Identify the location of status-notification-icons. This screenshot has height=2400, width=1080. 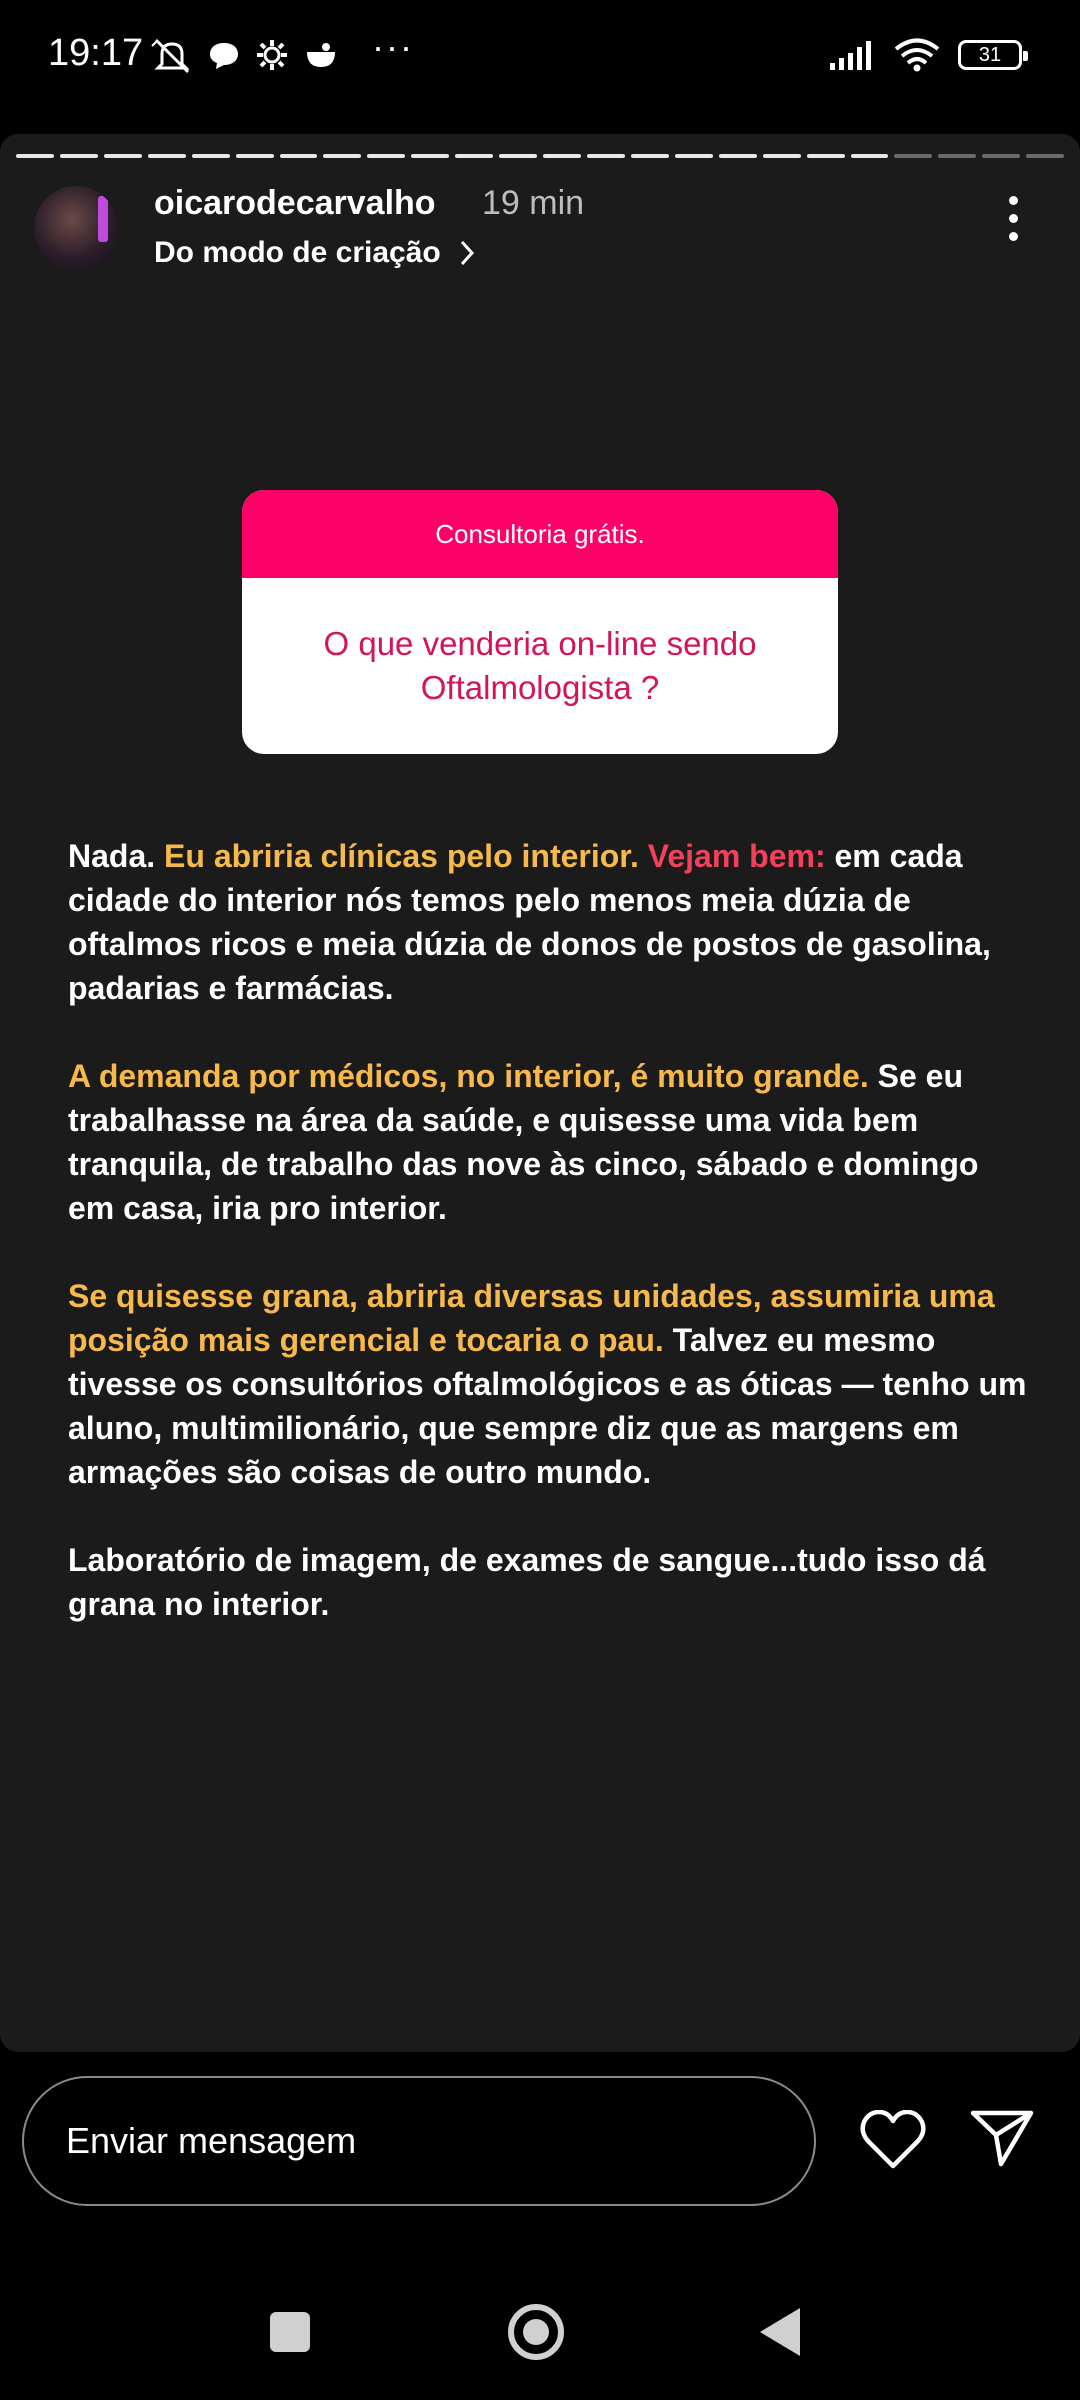
(244, 55).